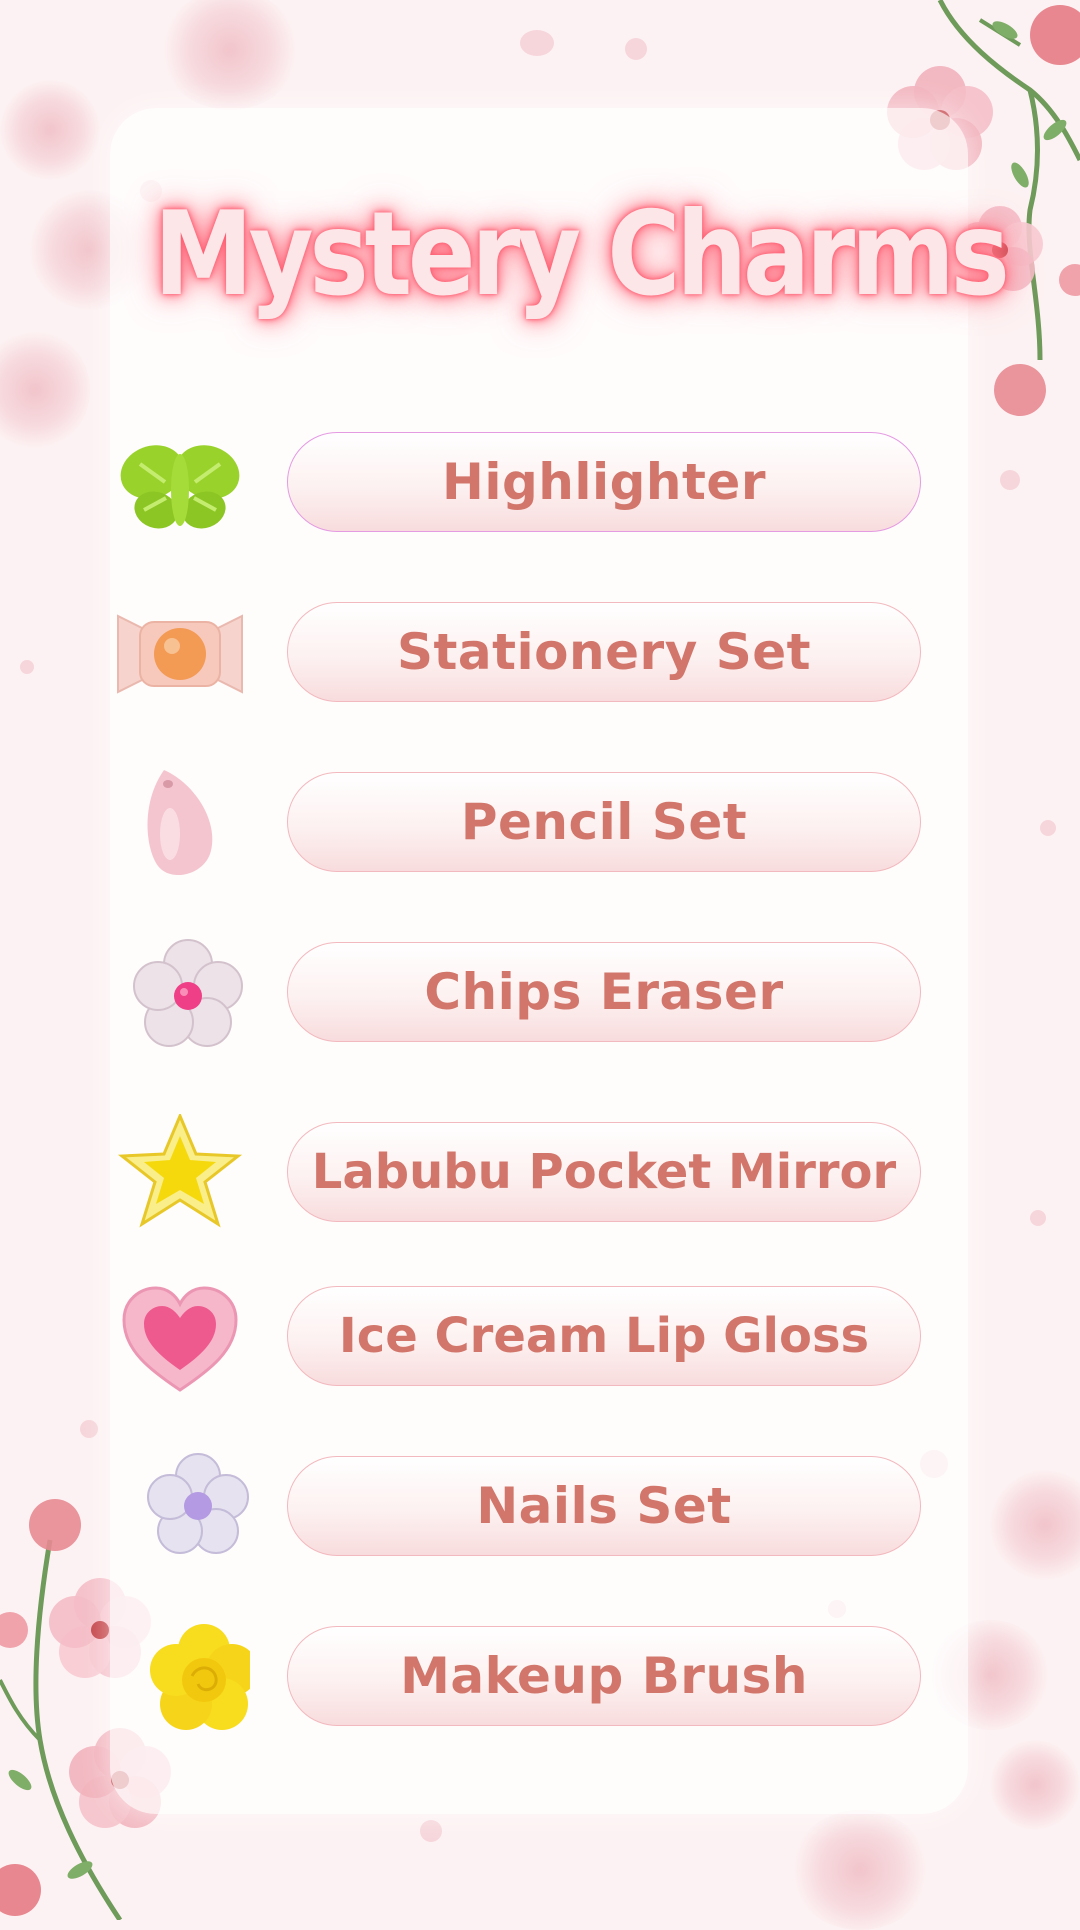 The height and width of the screenshot is (1930, 1080). I want to click on list-item: Ice Cream Lip Gloss, so click(540, 1338).